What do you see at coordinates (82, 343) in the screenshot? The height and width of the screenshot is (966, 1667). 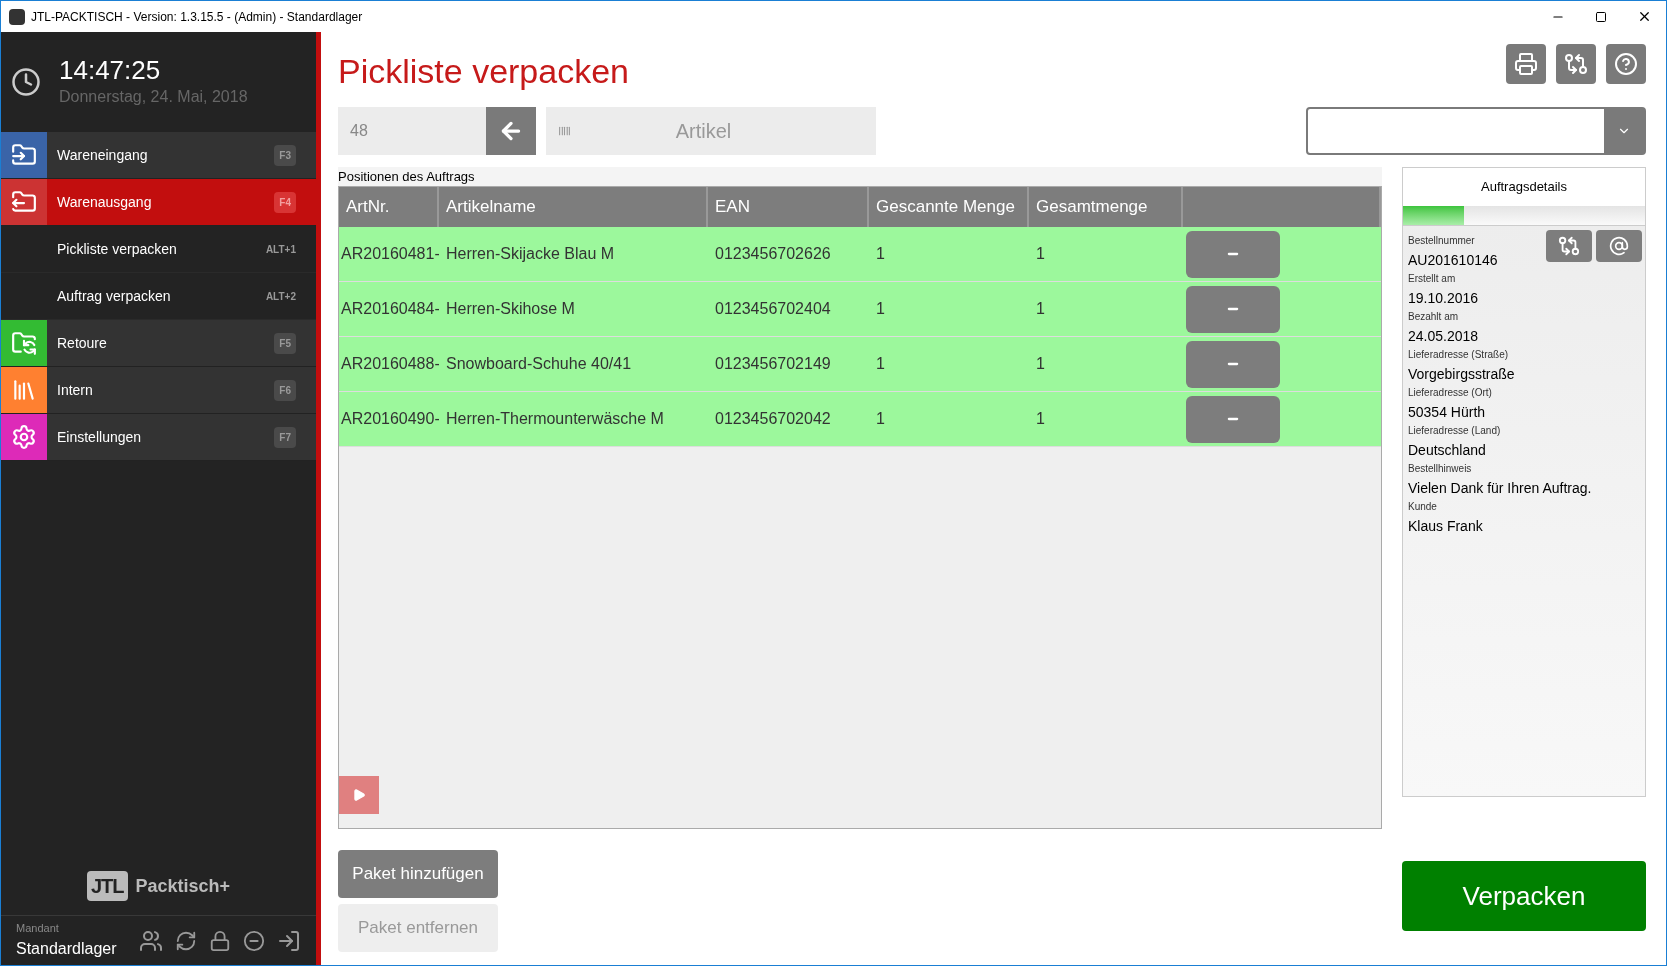 I see `nav-label: Retoure` at bounding box center [82, 343].